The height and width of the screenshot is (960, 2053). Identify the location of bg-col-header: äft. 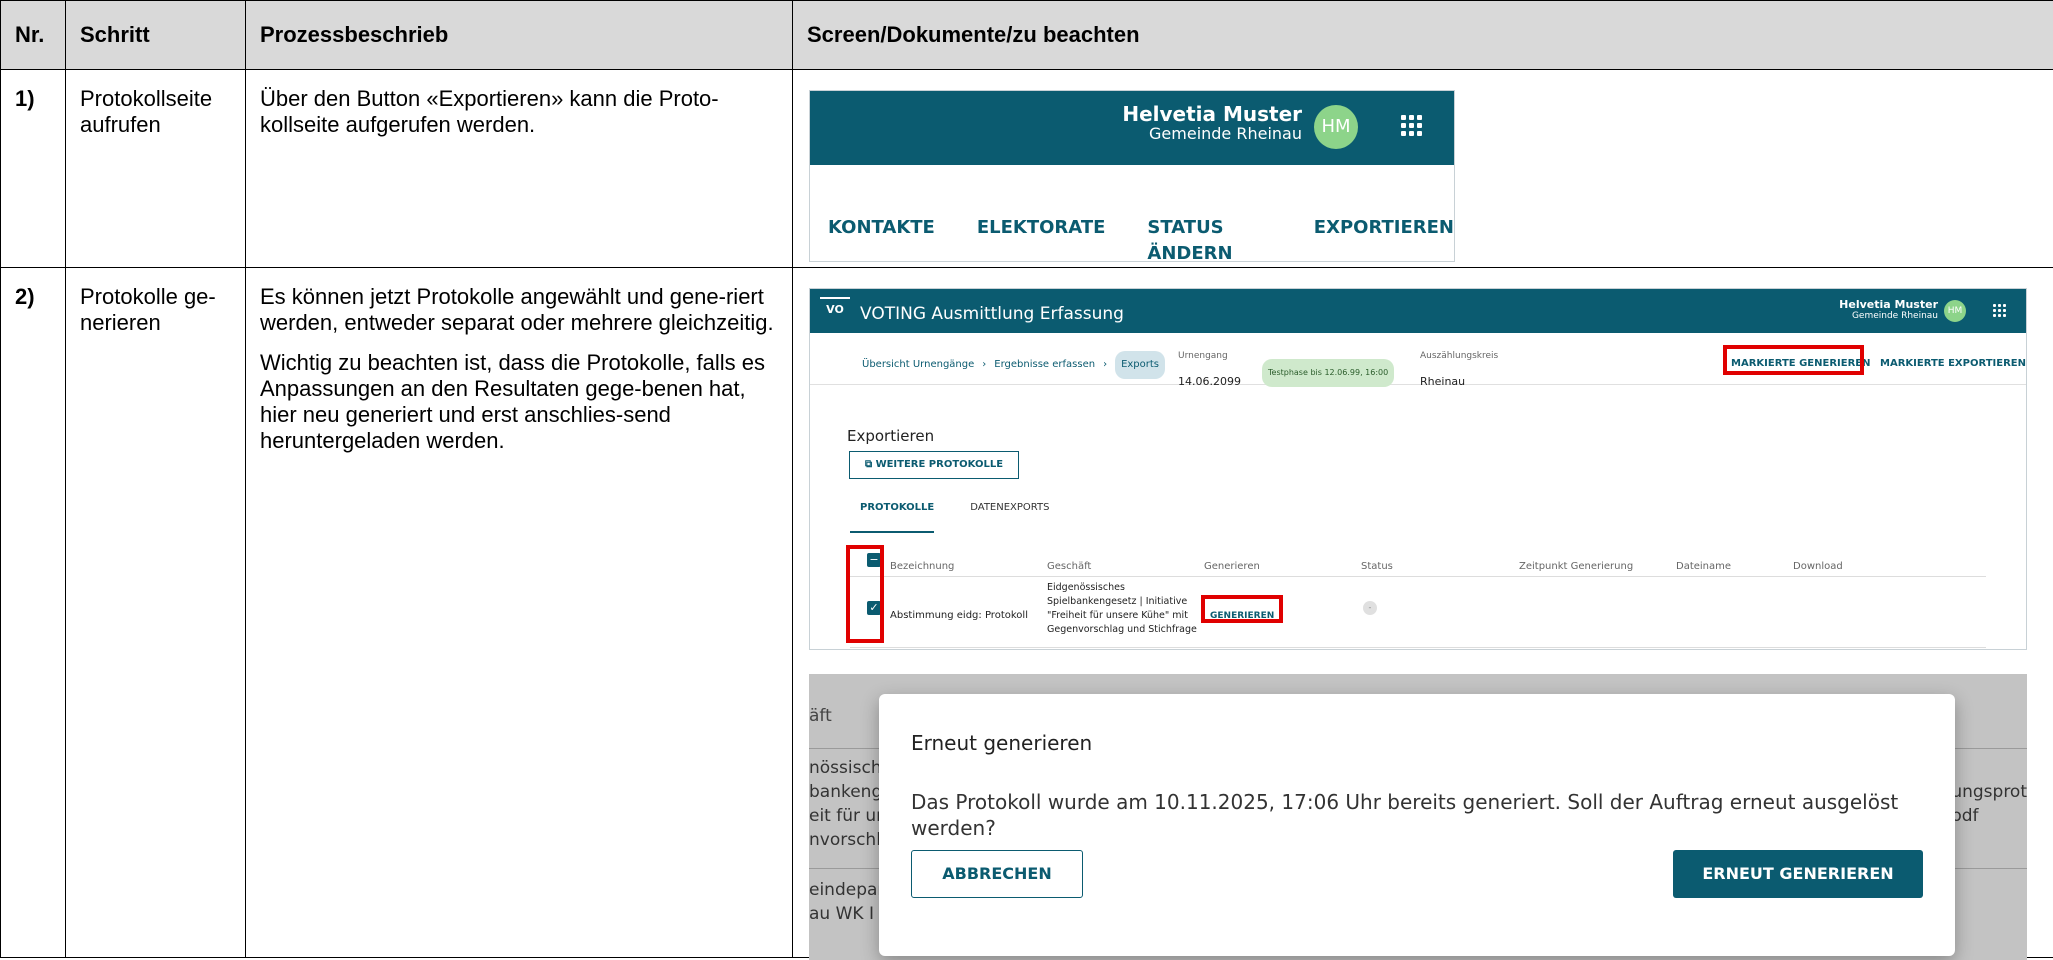
(820, 716).